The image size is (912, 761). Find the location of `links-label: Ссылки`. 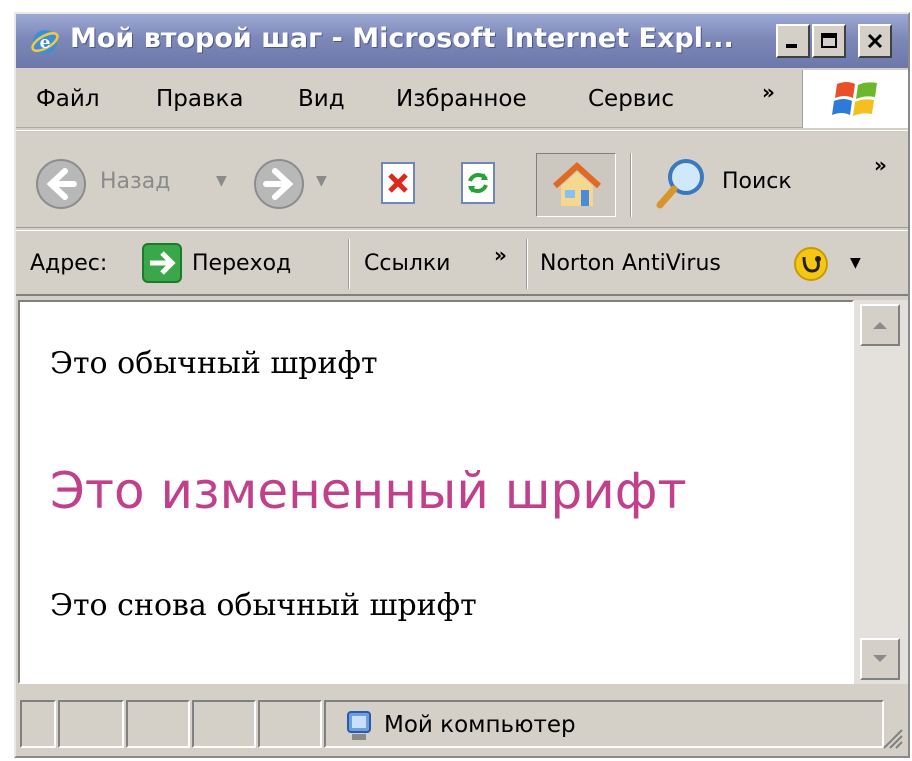

links-label: Ссылки is located at coordinates (407, 263).